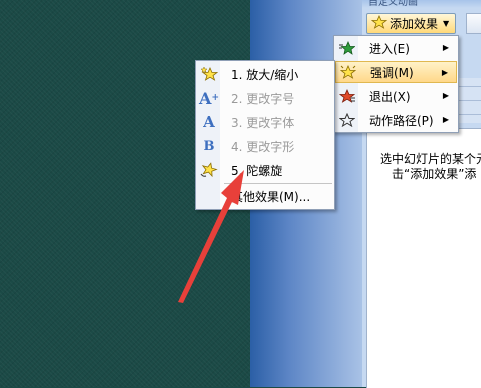  I want to click on annotation-arrow, so click(211, 236).